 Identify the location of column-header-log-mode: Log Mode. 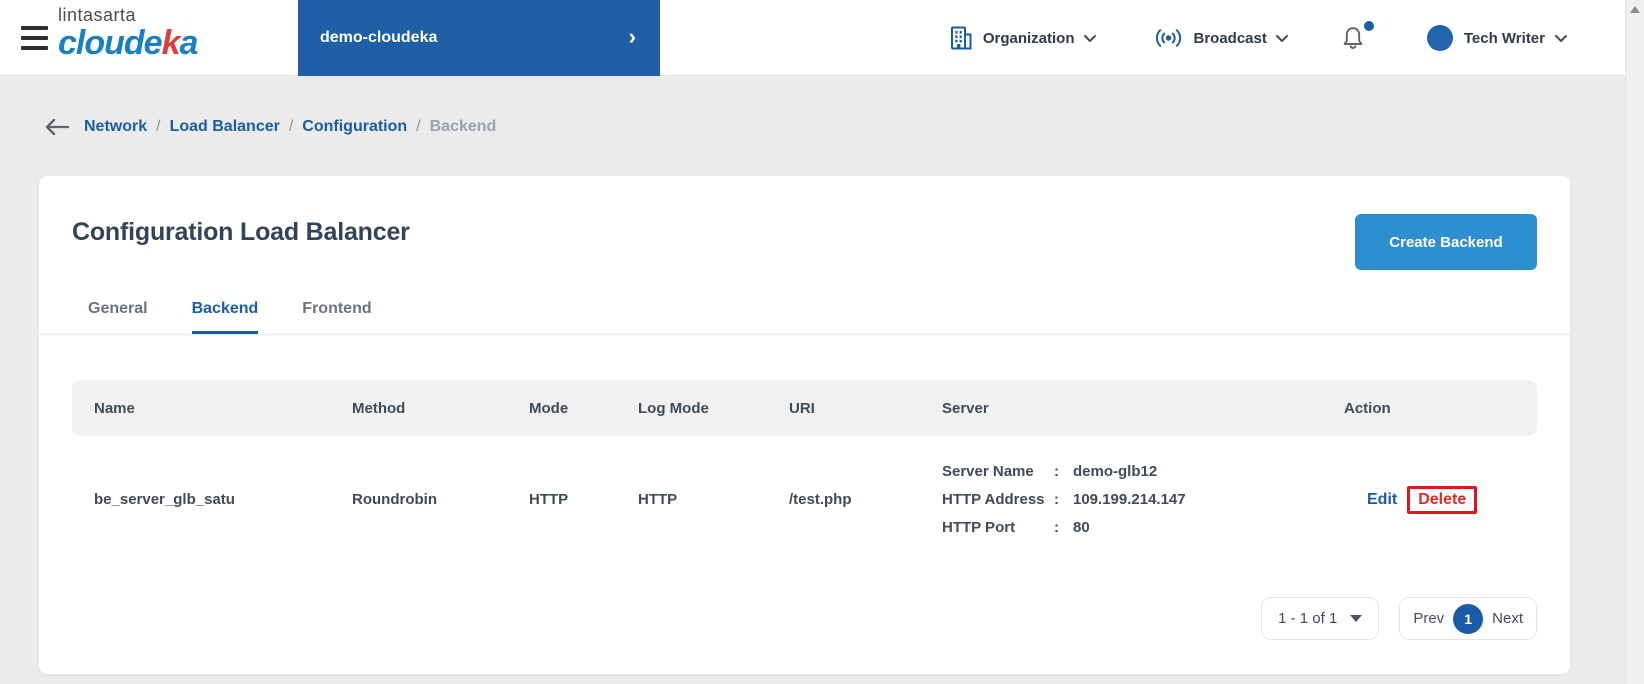
(673, 408).